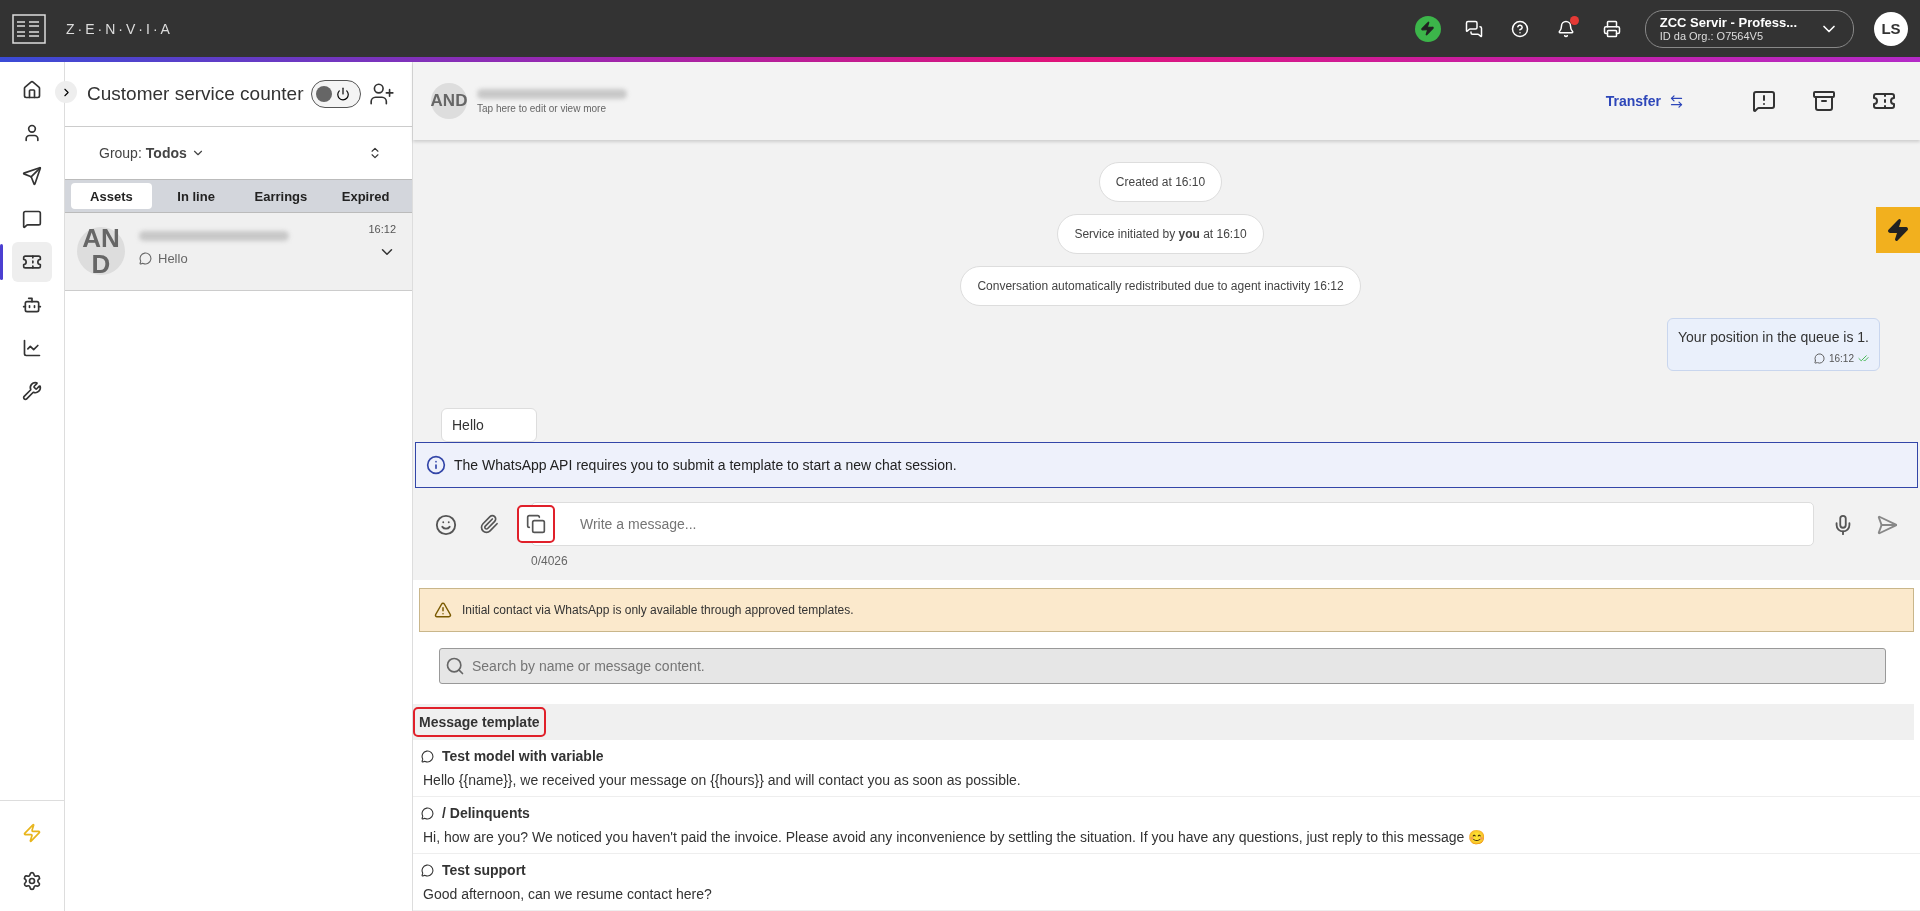 The height and width of the screenshot is (911, 1920). I want to click on ticket-icon, so click(32, 262).